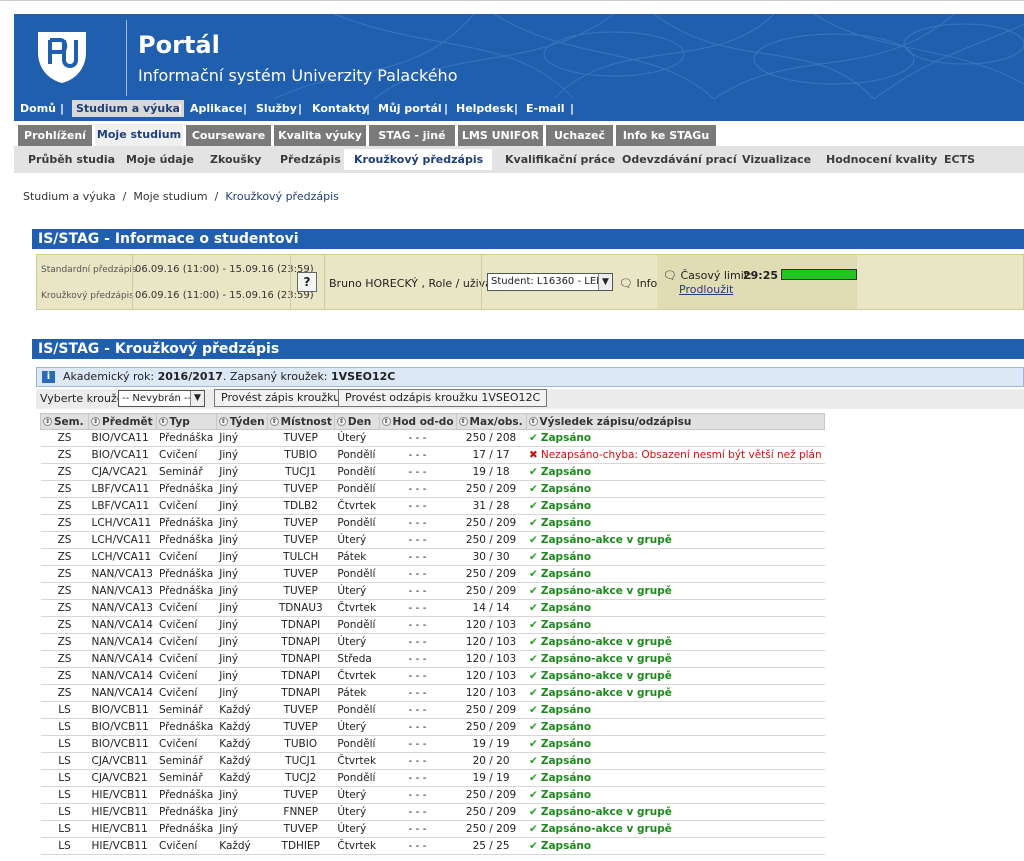 The width and height of the screenshot is (1024, 861). I want to click on column-header-label: Hod od-do, so click(423, 421).